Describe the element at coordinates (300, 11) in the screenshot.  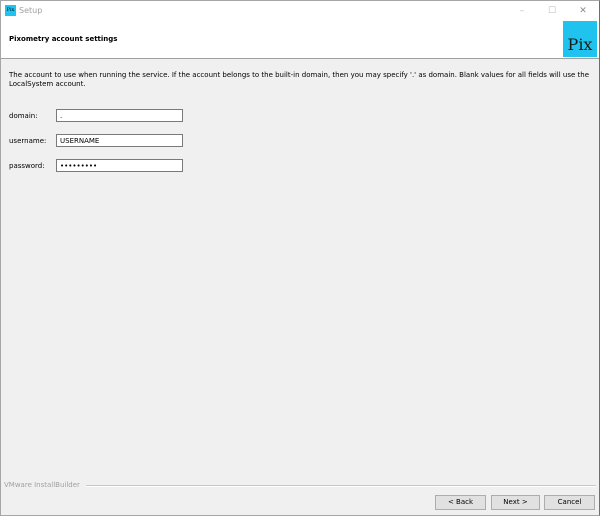
I see `title-bar: Pix Setup – ☐ ✕` at that location.